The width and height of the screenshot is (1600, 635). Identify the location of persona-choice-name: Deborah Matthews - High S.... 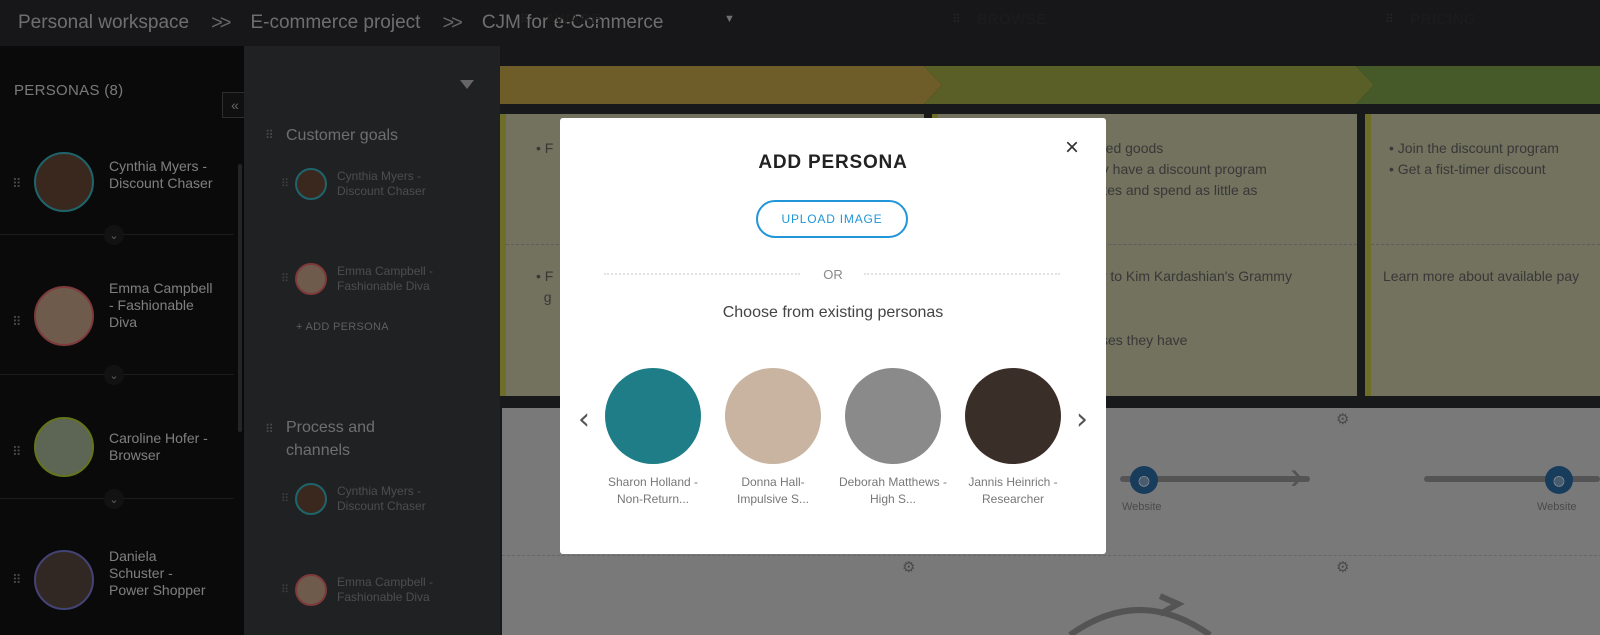
(893, 490).